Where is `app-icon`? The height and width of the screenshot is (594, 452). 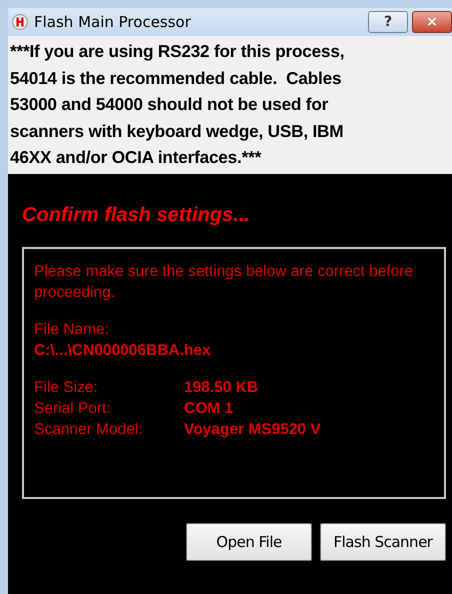 app-icon is located at coordinates (20, 22).